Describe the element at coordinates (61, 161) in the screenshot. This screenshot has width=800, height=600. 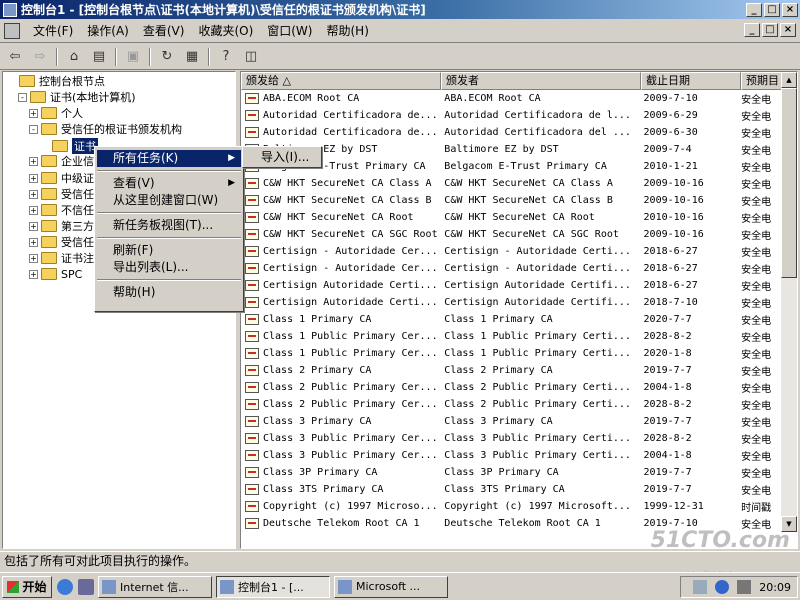
I see `tree-node: + 企业信` at that location.